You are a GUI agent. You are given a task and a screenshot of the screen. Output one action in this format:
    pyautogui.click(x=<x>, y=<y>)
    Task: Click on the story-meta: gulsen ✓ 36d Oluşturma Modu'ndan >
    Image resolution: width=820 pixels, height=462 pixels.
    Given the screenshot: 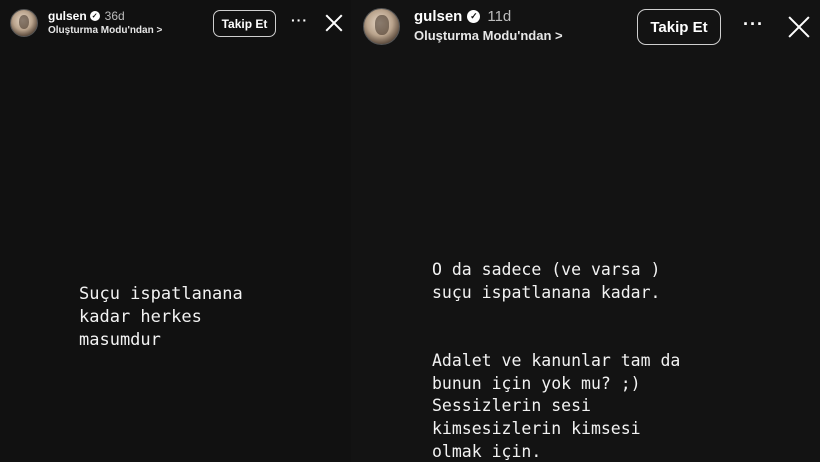 What is the action you would take?
    pyautogui.click(x=105, y=22)
    